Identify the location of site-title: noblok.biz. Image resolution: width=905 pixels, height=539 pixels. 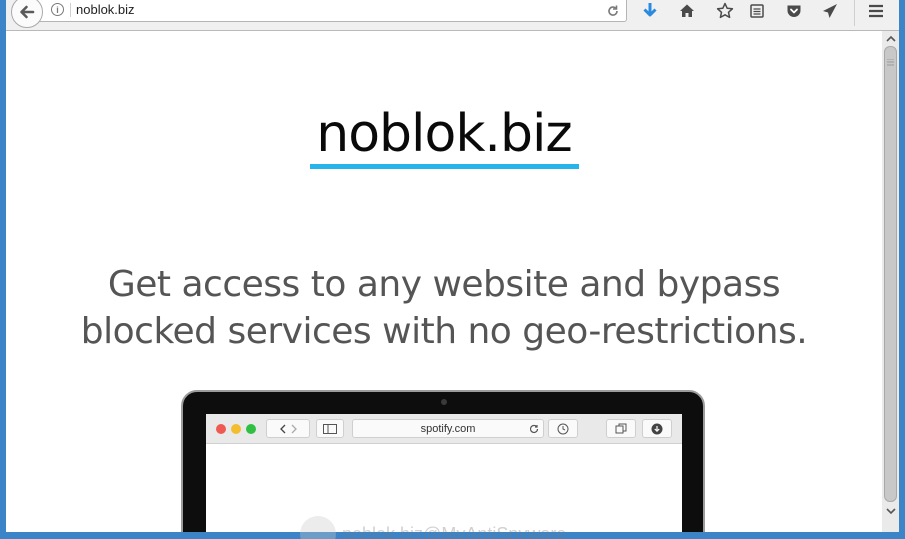
(444, 134).